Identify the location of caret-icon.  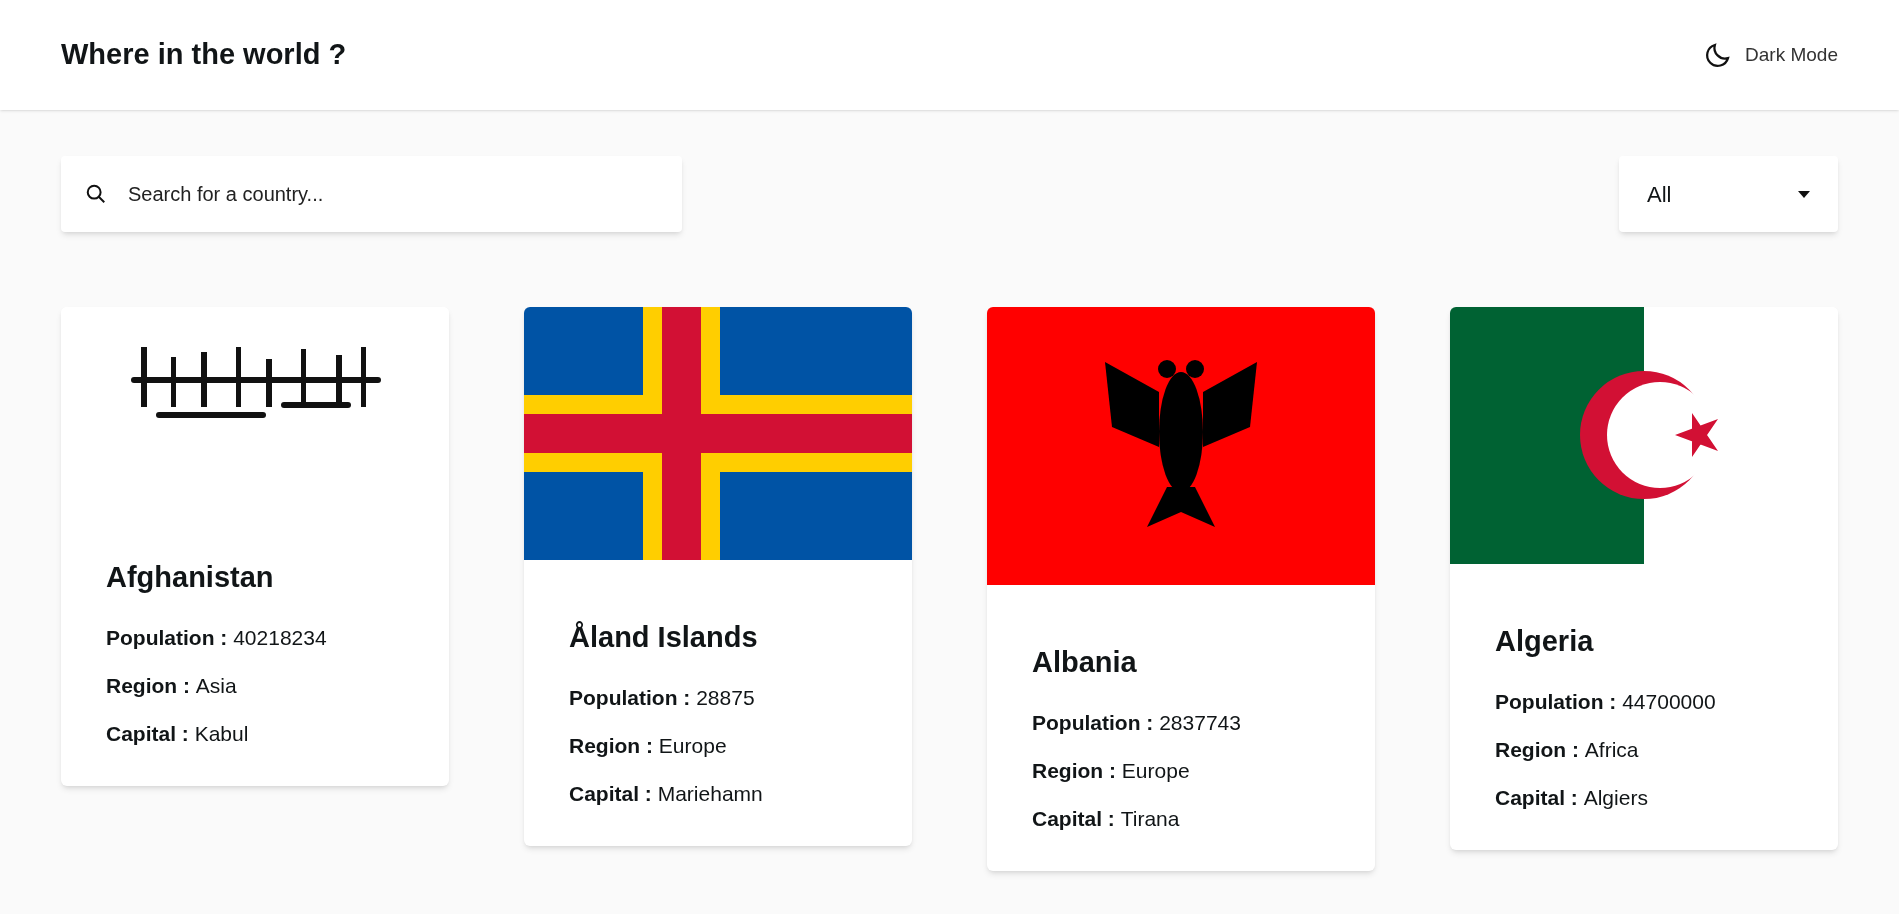
(1804, 194).